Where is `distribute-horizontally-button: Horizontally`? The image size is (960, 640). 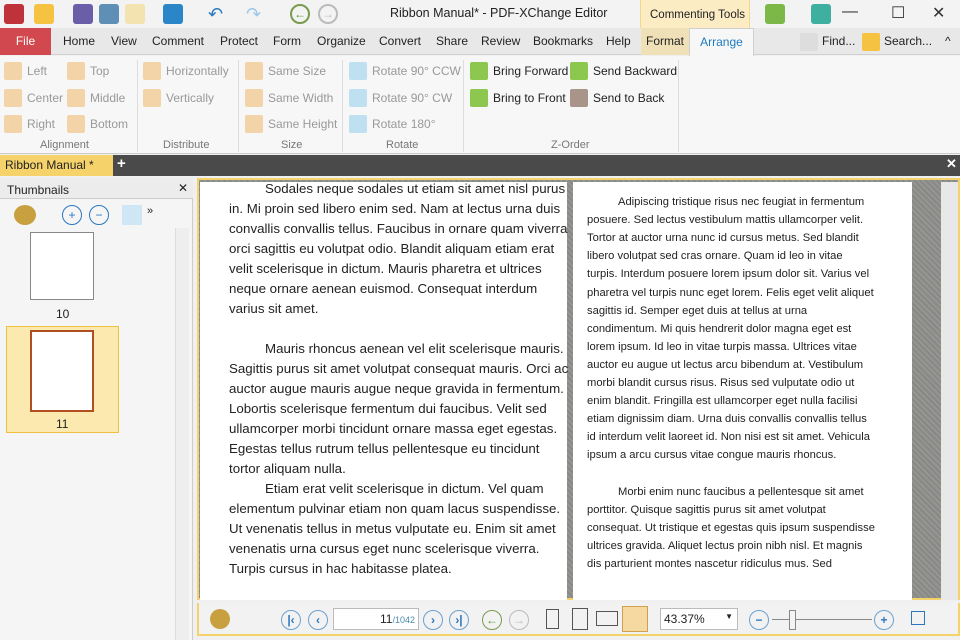 distribute-horizontally-button: Horizontally is located at coordinates (186, 71).